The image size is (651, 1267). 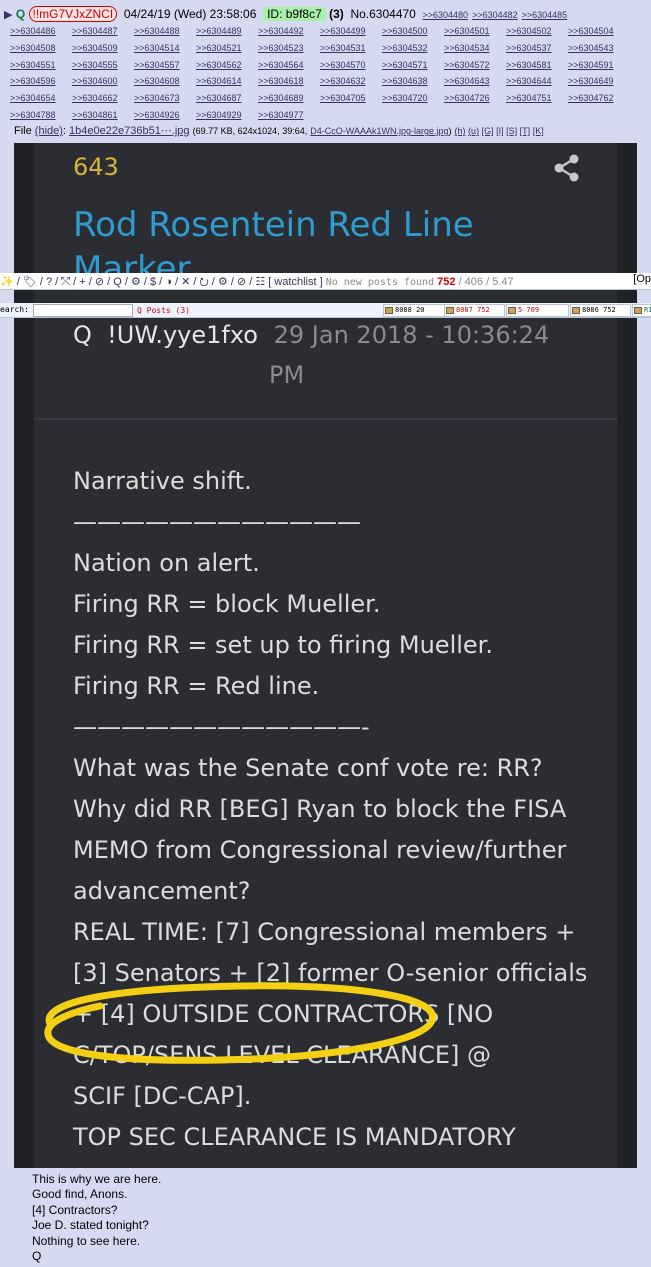 What do you see at coordinates (83, 310) in the screenshot?
I see `search-input` at bounding box center [83, 310].